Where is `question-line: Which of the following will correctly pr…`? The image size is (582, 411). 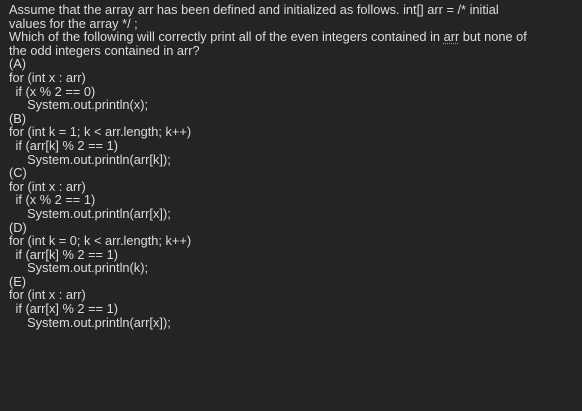 question-line: Which of the following will correctly pr… is located at coordinates (293, 37).